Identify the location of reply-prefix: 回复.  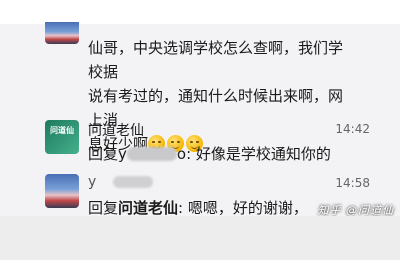
(103, 208).